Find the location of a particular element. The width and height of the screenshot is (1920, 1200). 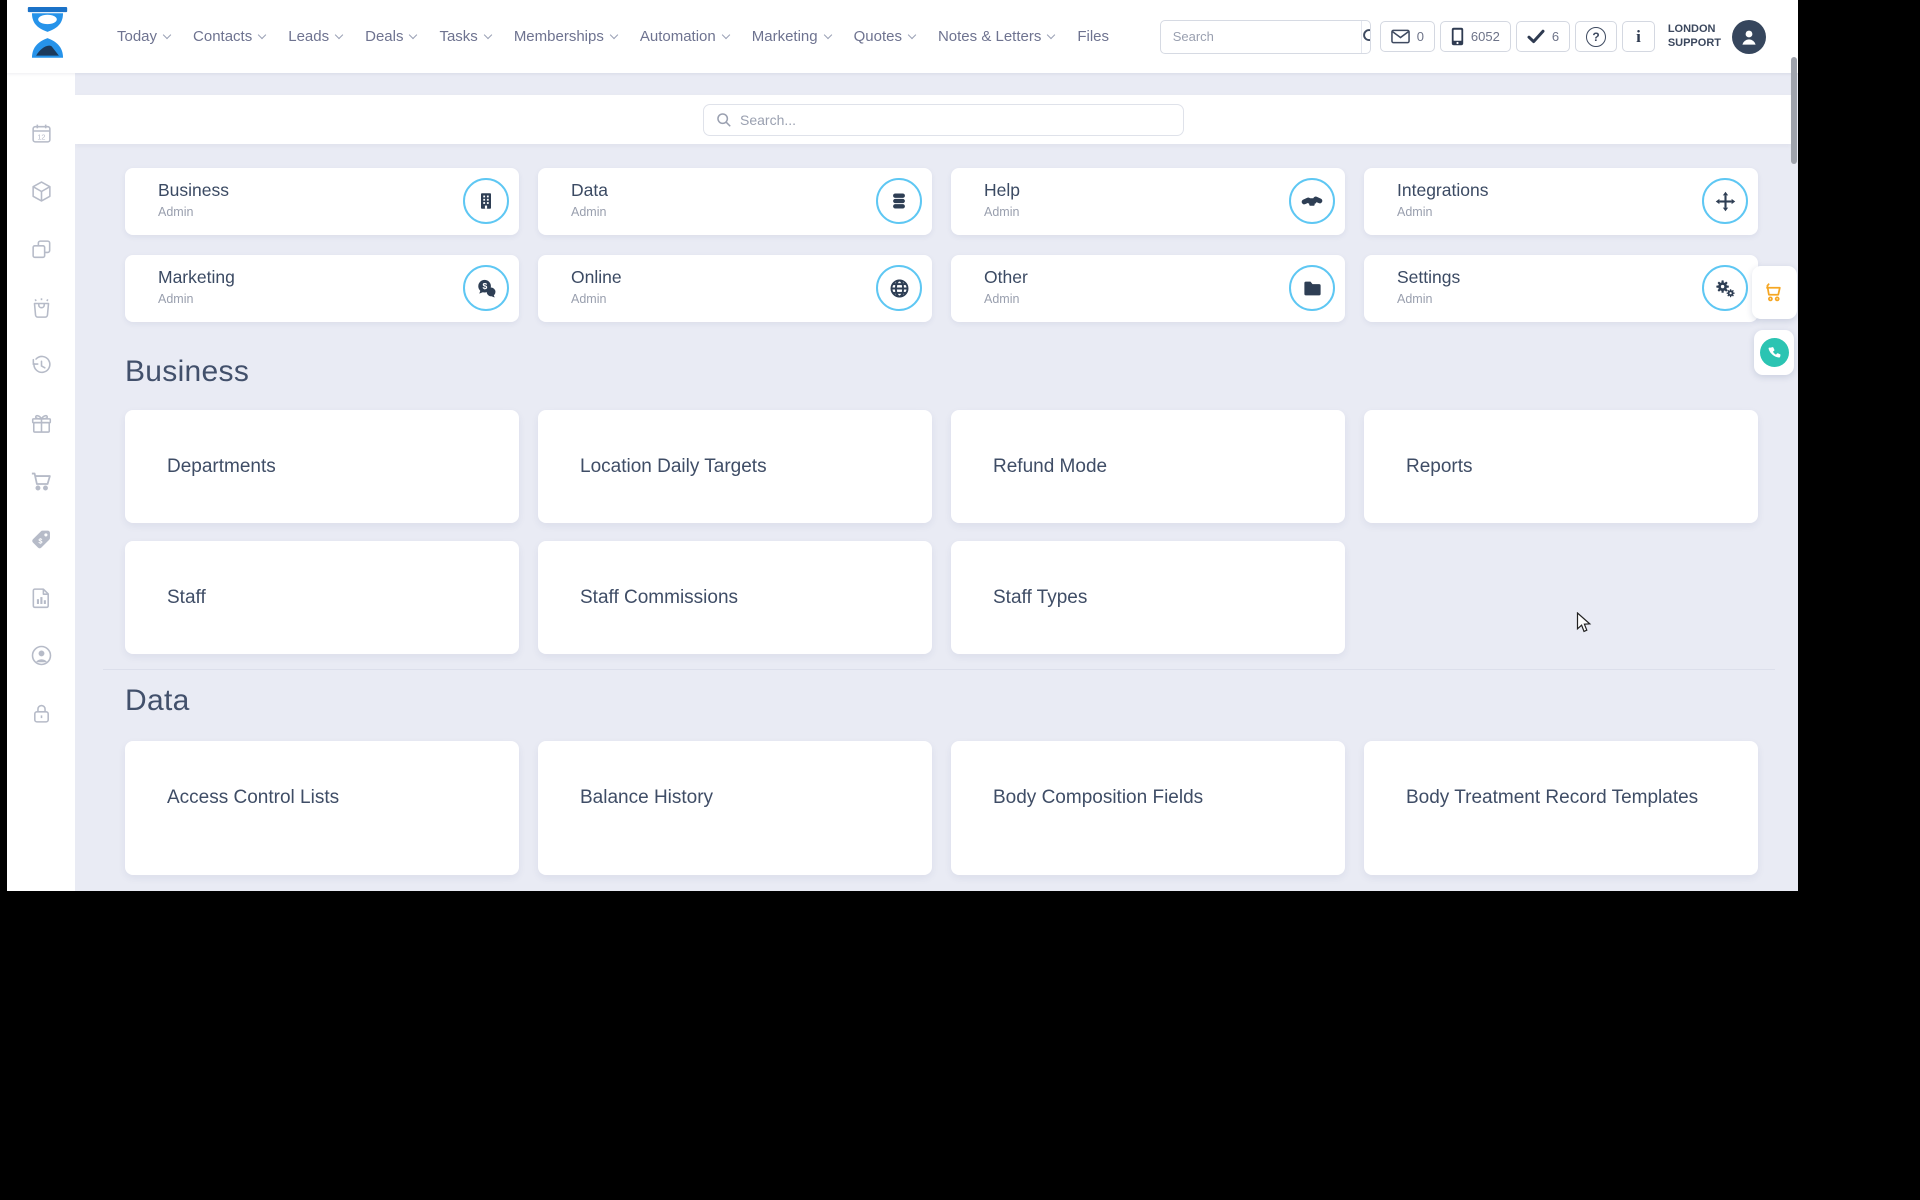

menu-files: Files is located at coordinates (1093, 36).